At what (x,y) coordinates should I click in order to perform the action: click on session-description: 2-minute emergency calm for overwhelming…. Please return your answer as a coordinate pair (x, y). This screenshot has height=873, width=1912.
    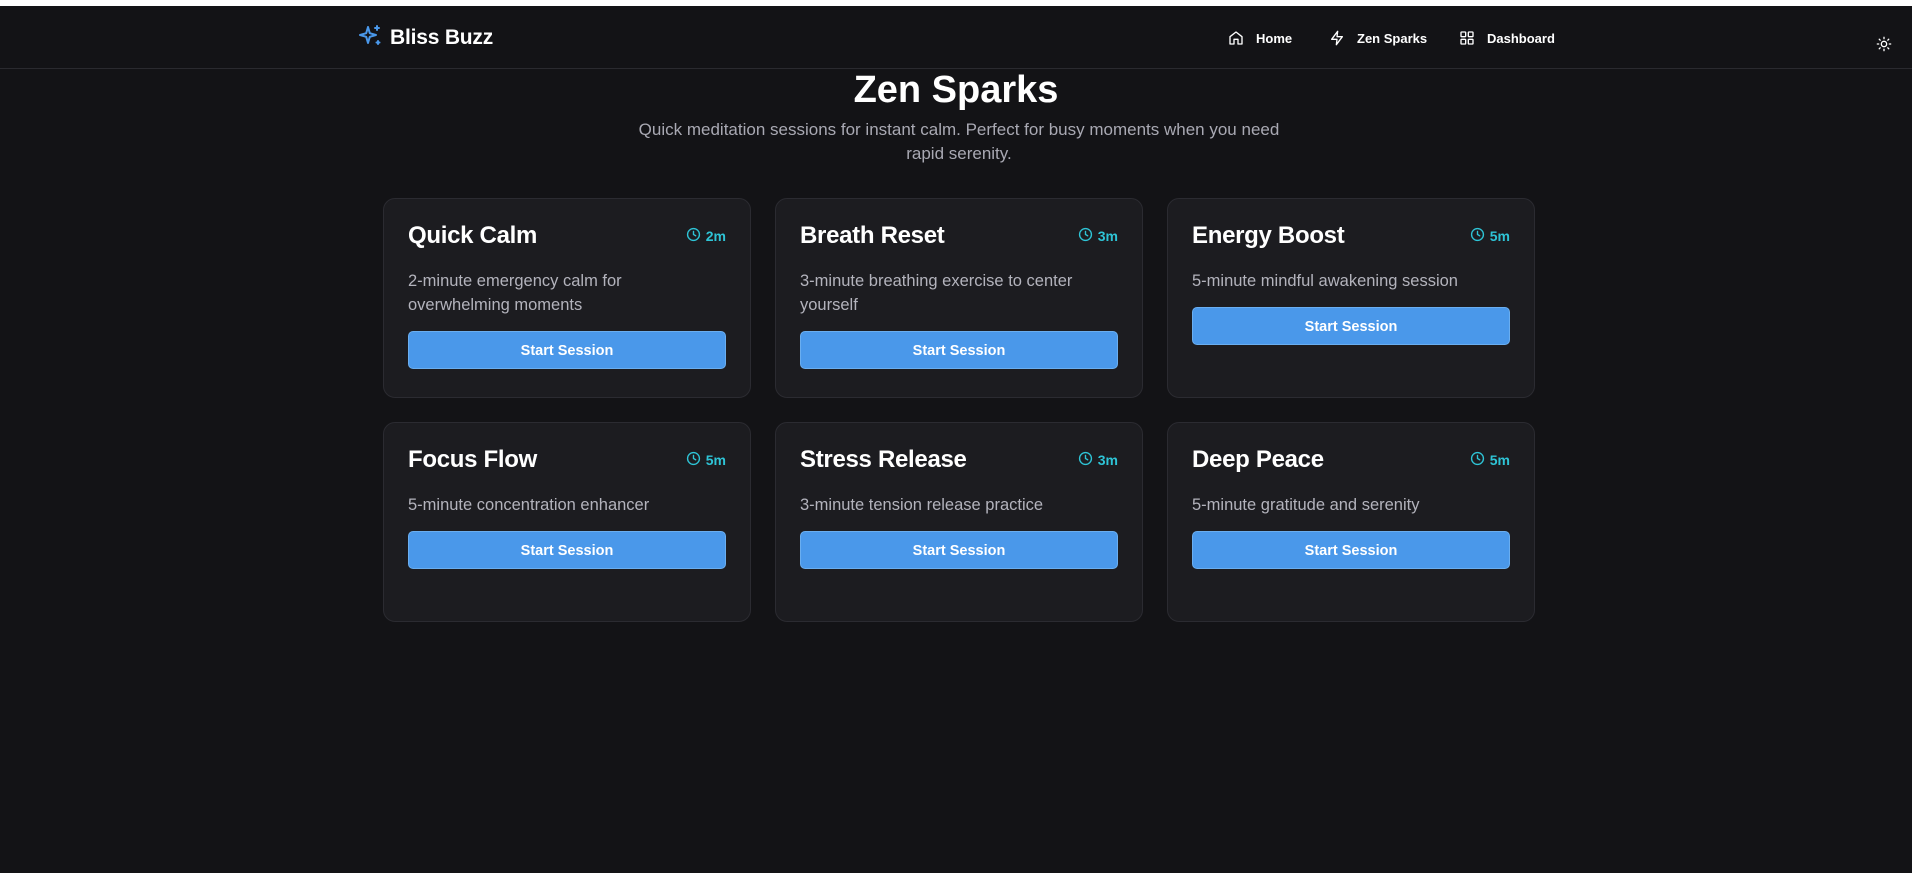
    Looking at the image, I should click on (515, 293).